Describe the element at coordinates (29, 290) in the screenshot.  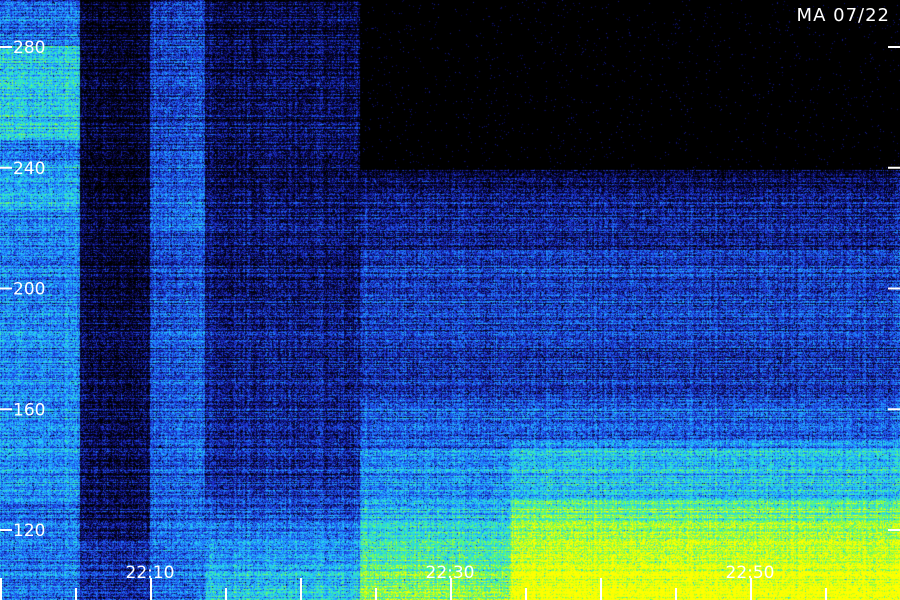
I see `y-tick-label-200: 200` at that location.